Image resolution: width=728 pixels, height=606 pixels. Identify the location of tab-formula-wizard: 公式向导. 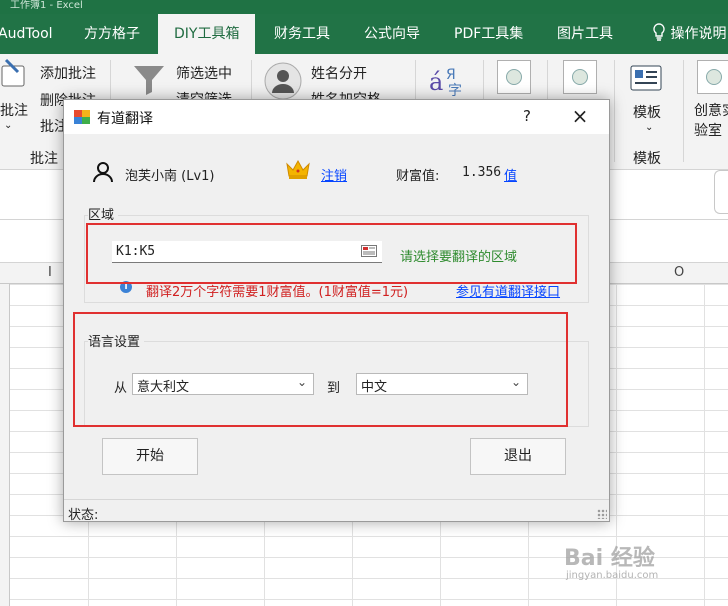
(392, 34).